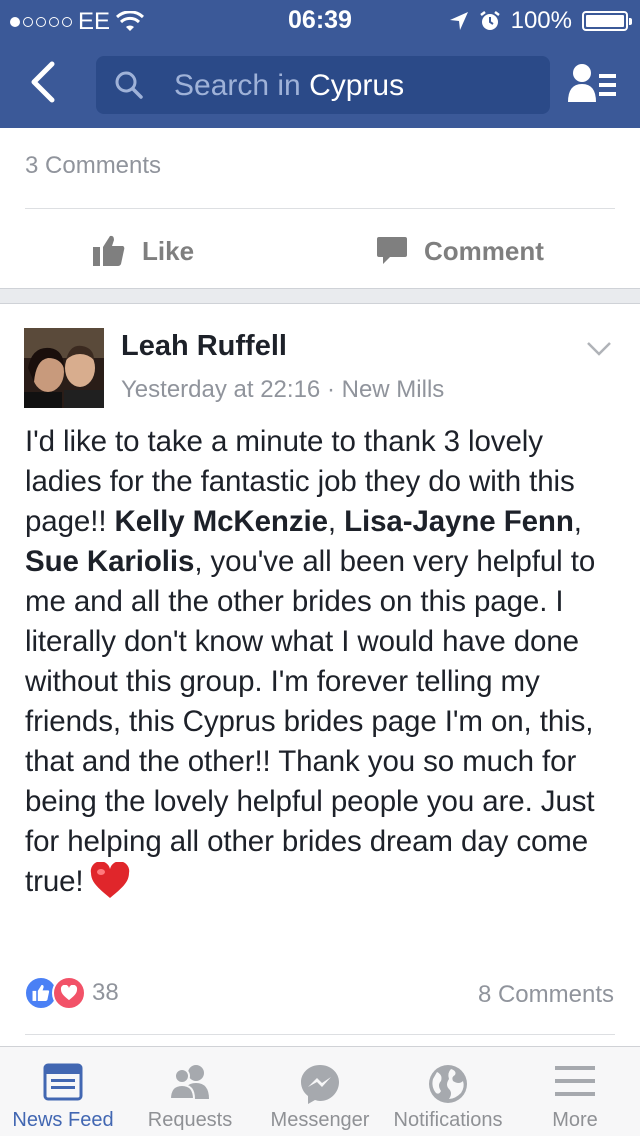 The image size is (640, 1136). I want to click on love-reaction-icon, so click(69, 993).